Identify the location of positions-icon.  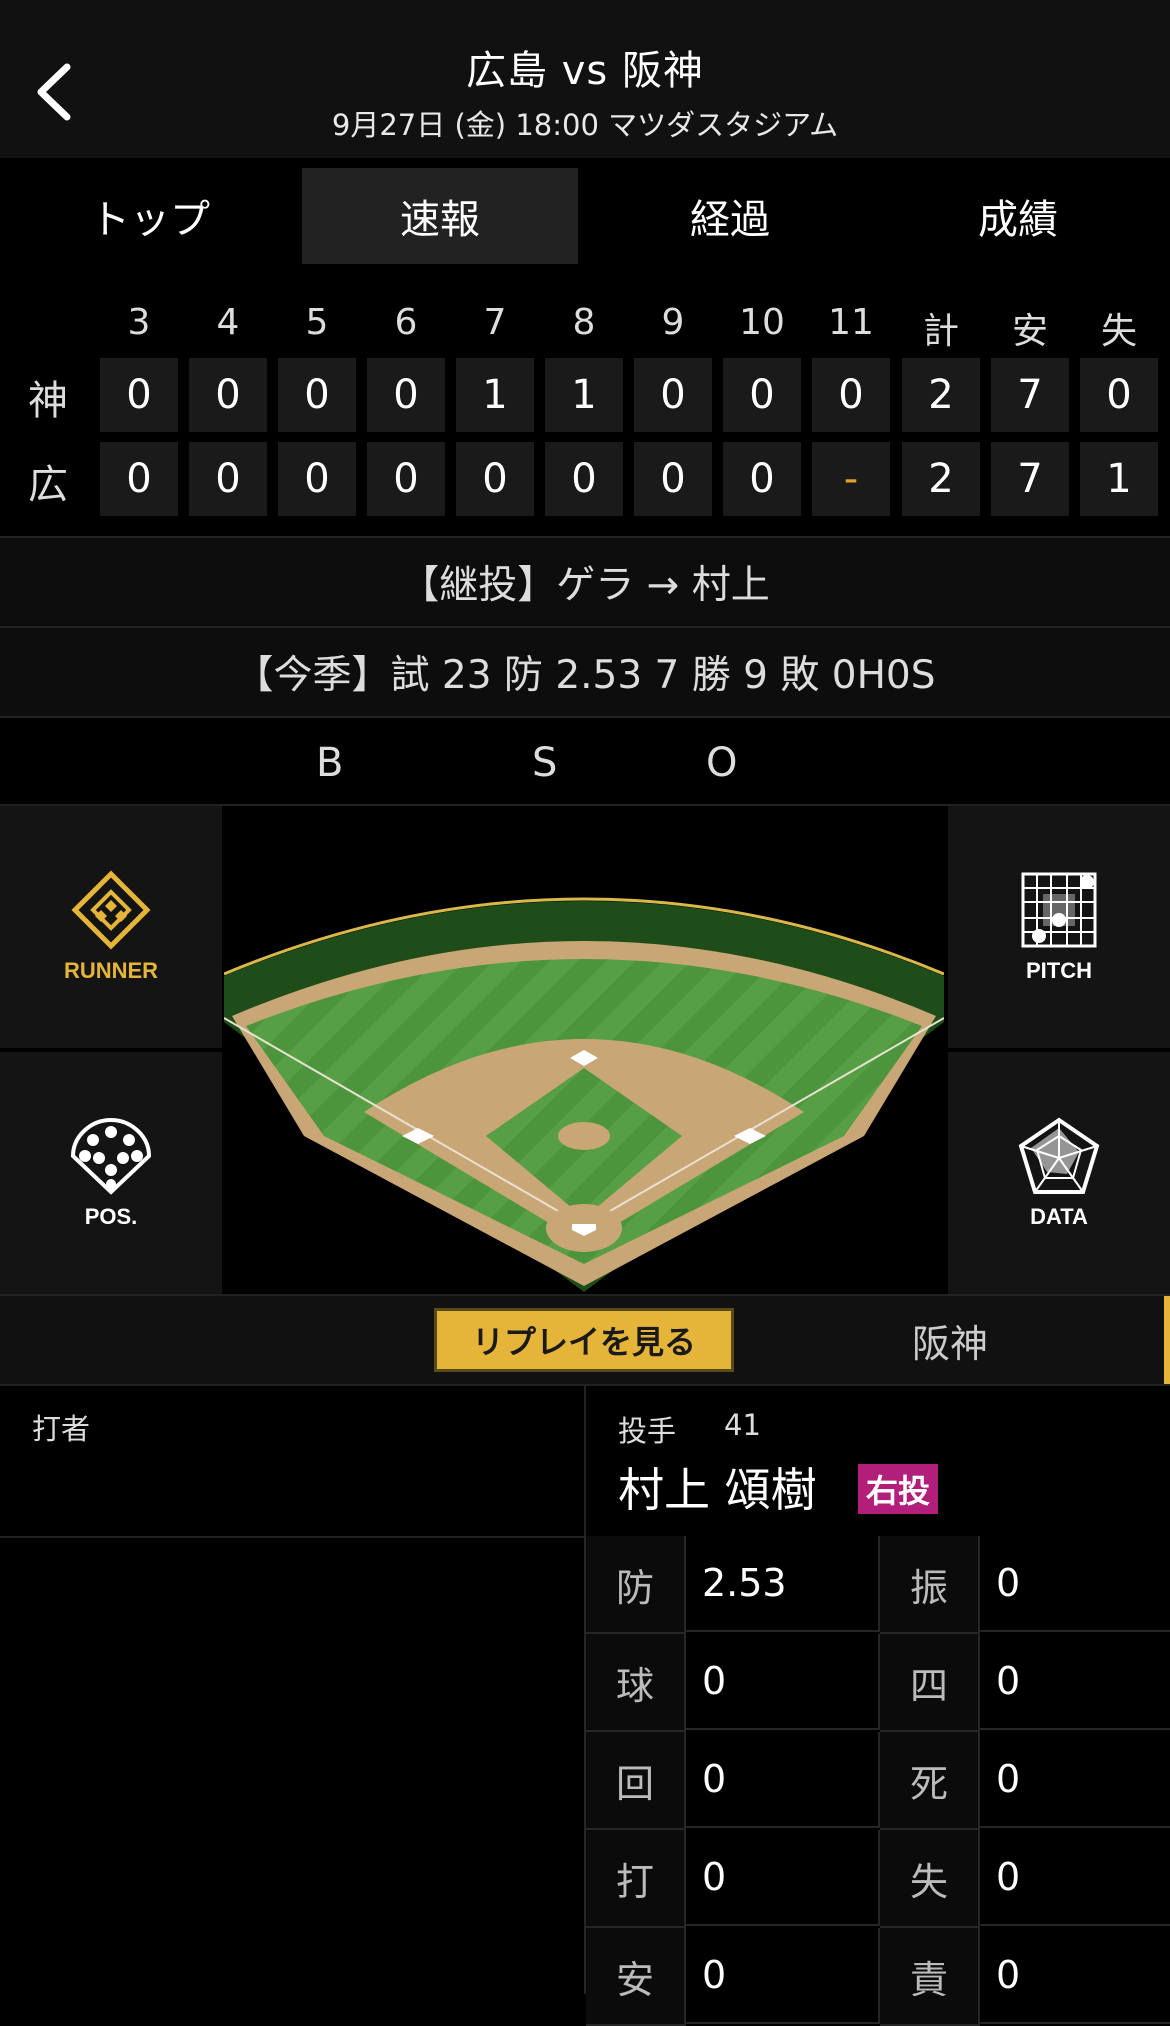
(111, 1156).